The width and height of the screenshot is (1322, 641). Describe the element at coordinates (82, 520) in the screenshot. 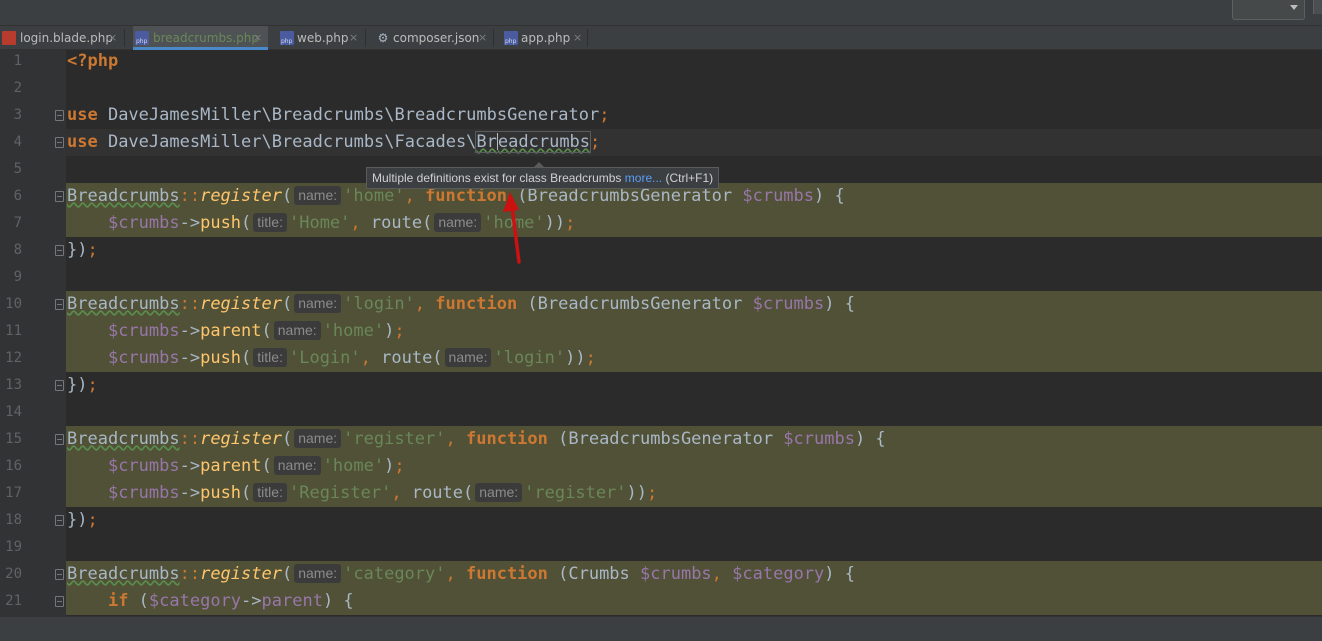

I see `code-line-18: });` at that location.